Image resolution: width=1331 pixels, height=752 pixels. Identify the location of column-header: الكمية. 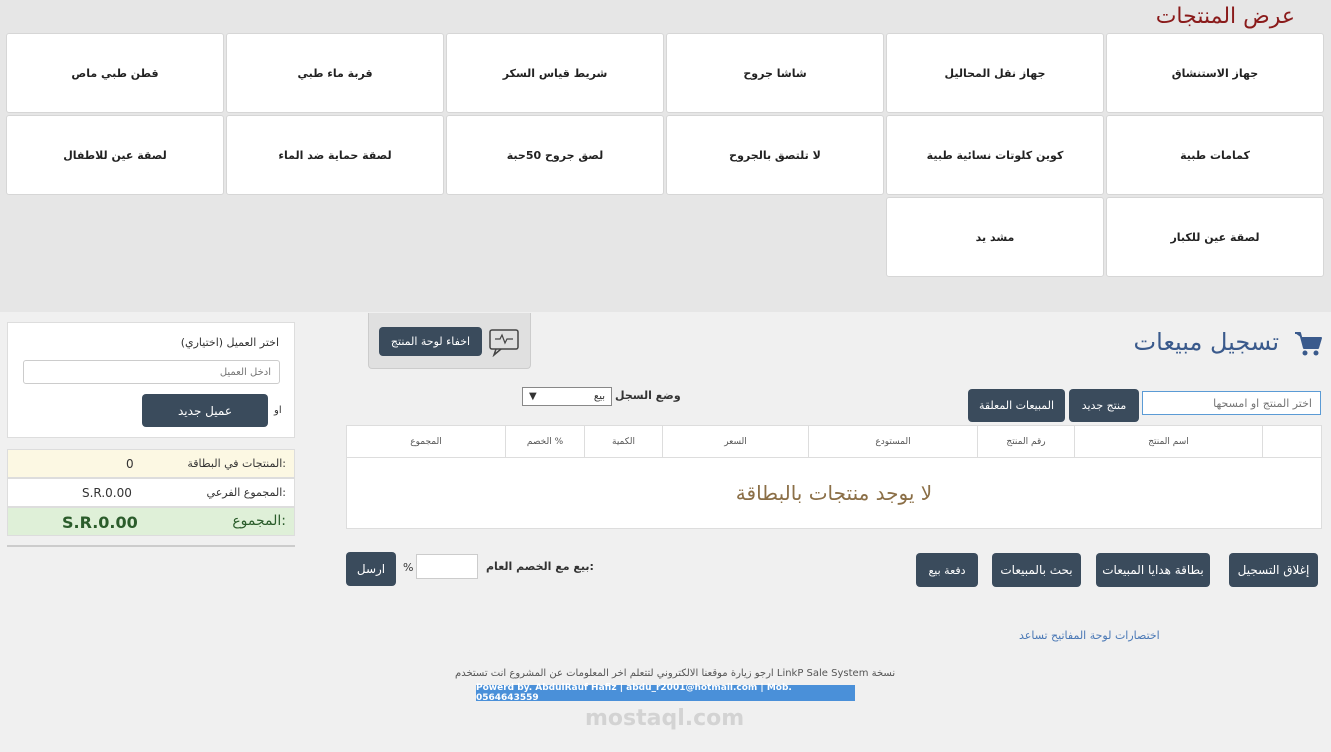
(623, 441).